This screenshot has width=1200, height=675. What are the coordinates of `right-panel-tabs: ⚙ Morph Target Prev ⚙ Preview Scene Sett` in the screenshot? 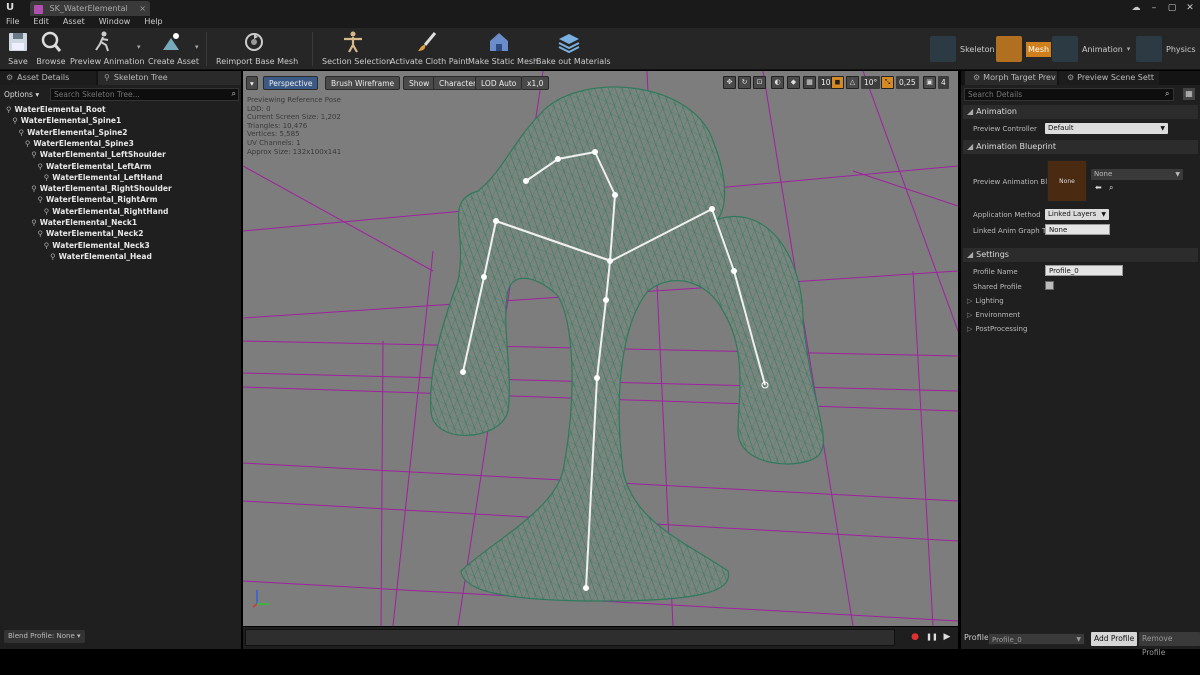 It's located at (1080, 78).